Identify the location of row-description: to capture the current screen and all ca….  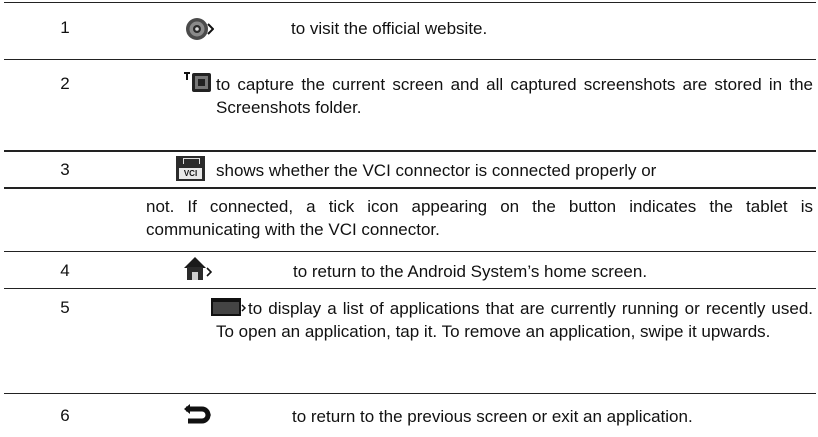
(514, 96).